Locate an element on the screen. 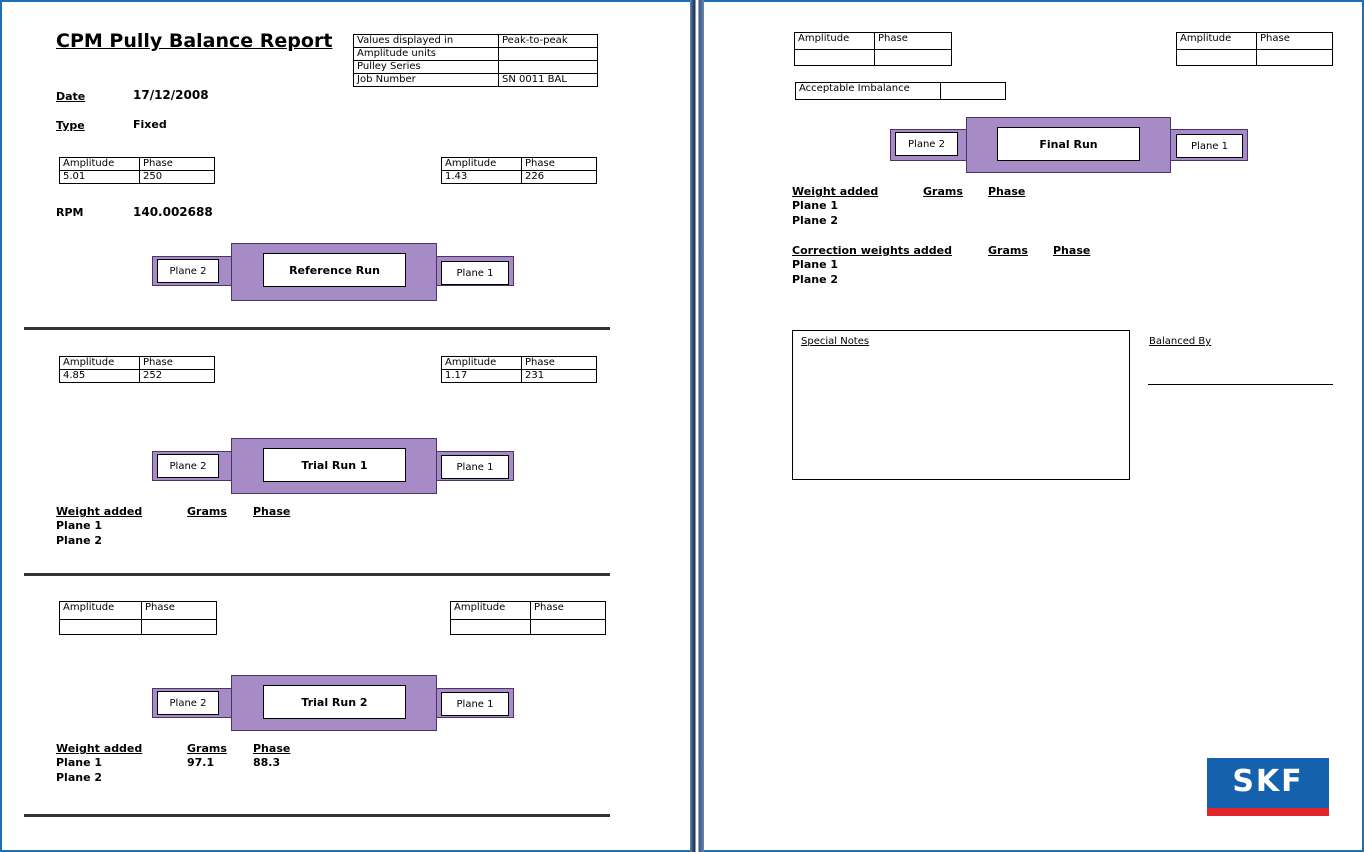 The image size is (1364, 852). trial1-left-table: Amplitude Phase 4.85 252 is located at coordinates (137, 369).